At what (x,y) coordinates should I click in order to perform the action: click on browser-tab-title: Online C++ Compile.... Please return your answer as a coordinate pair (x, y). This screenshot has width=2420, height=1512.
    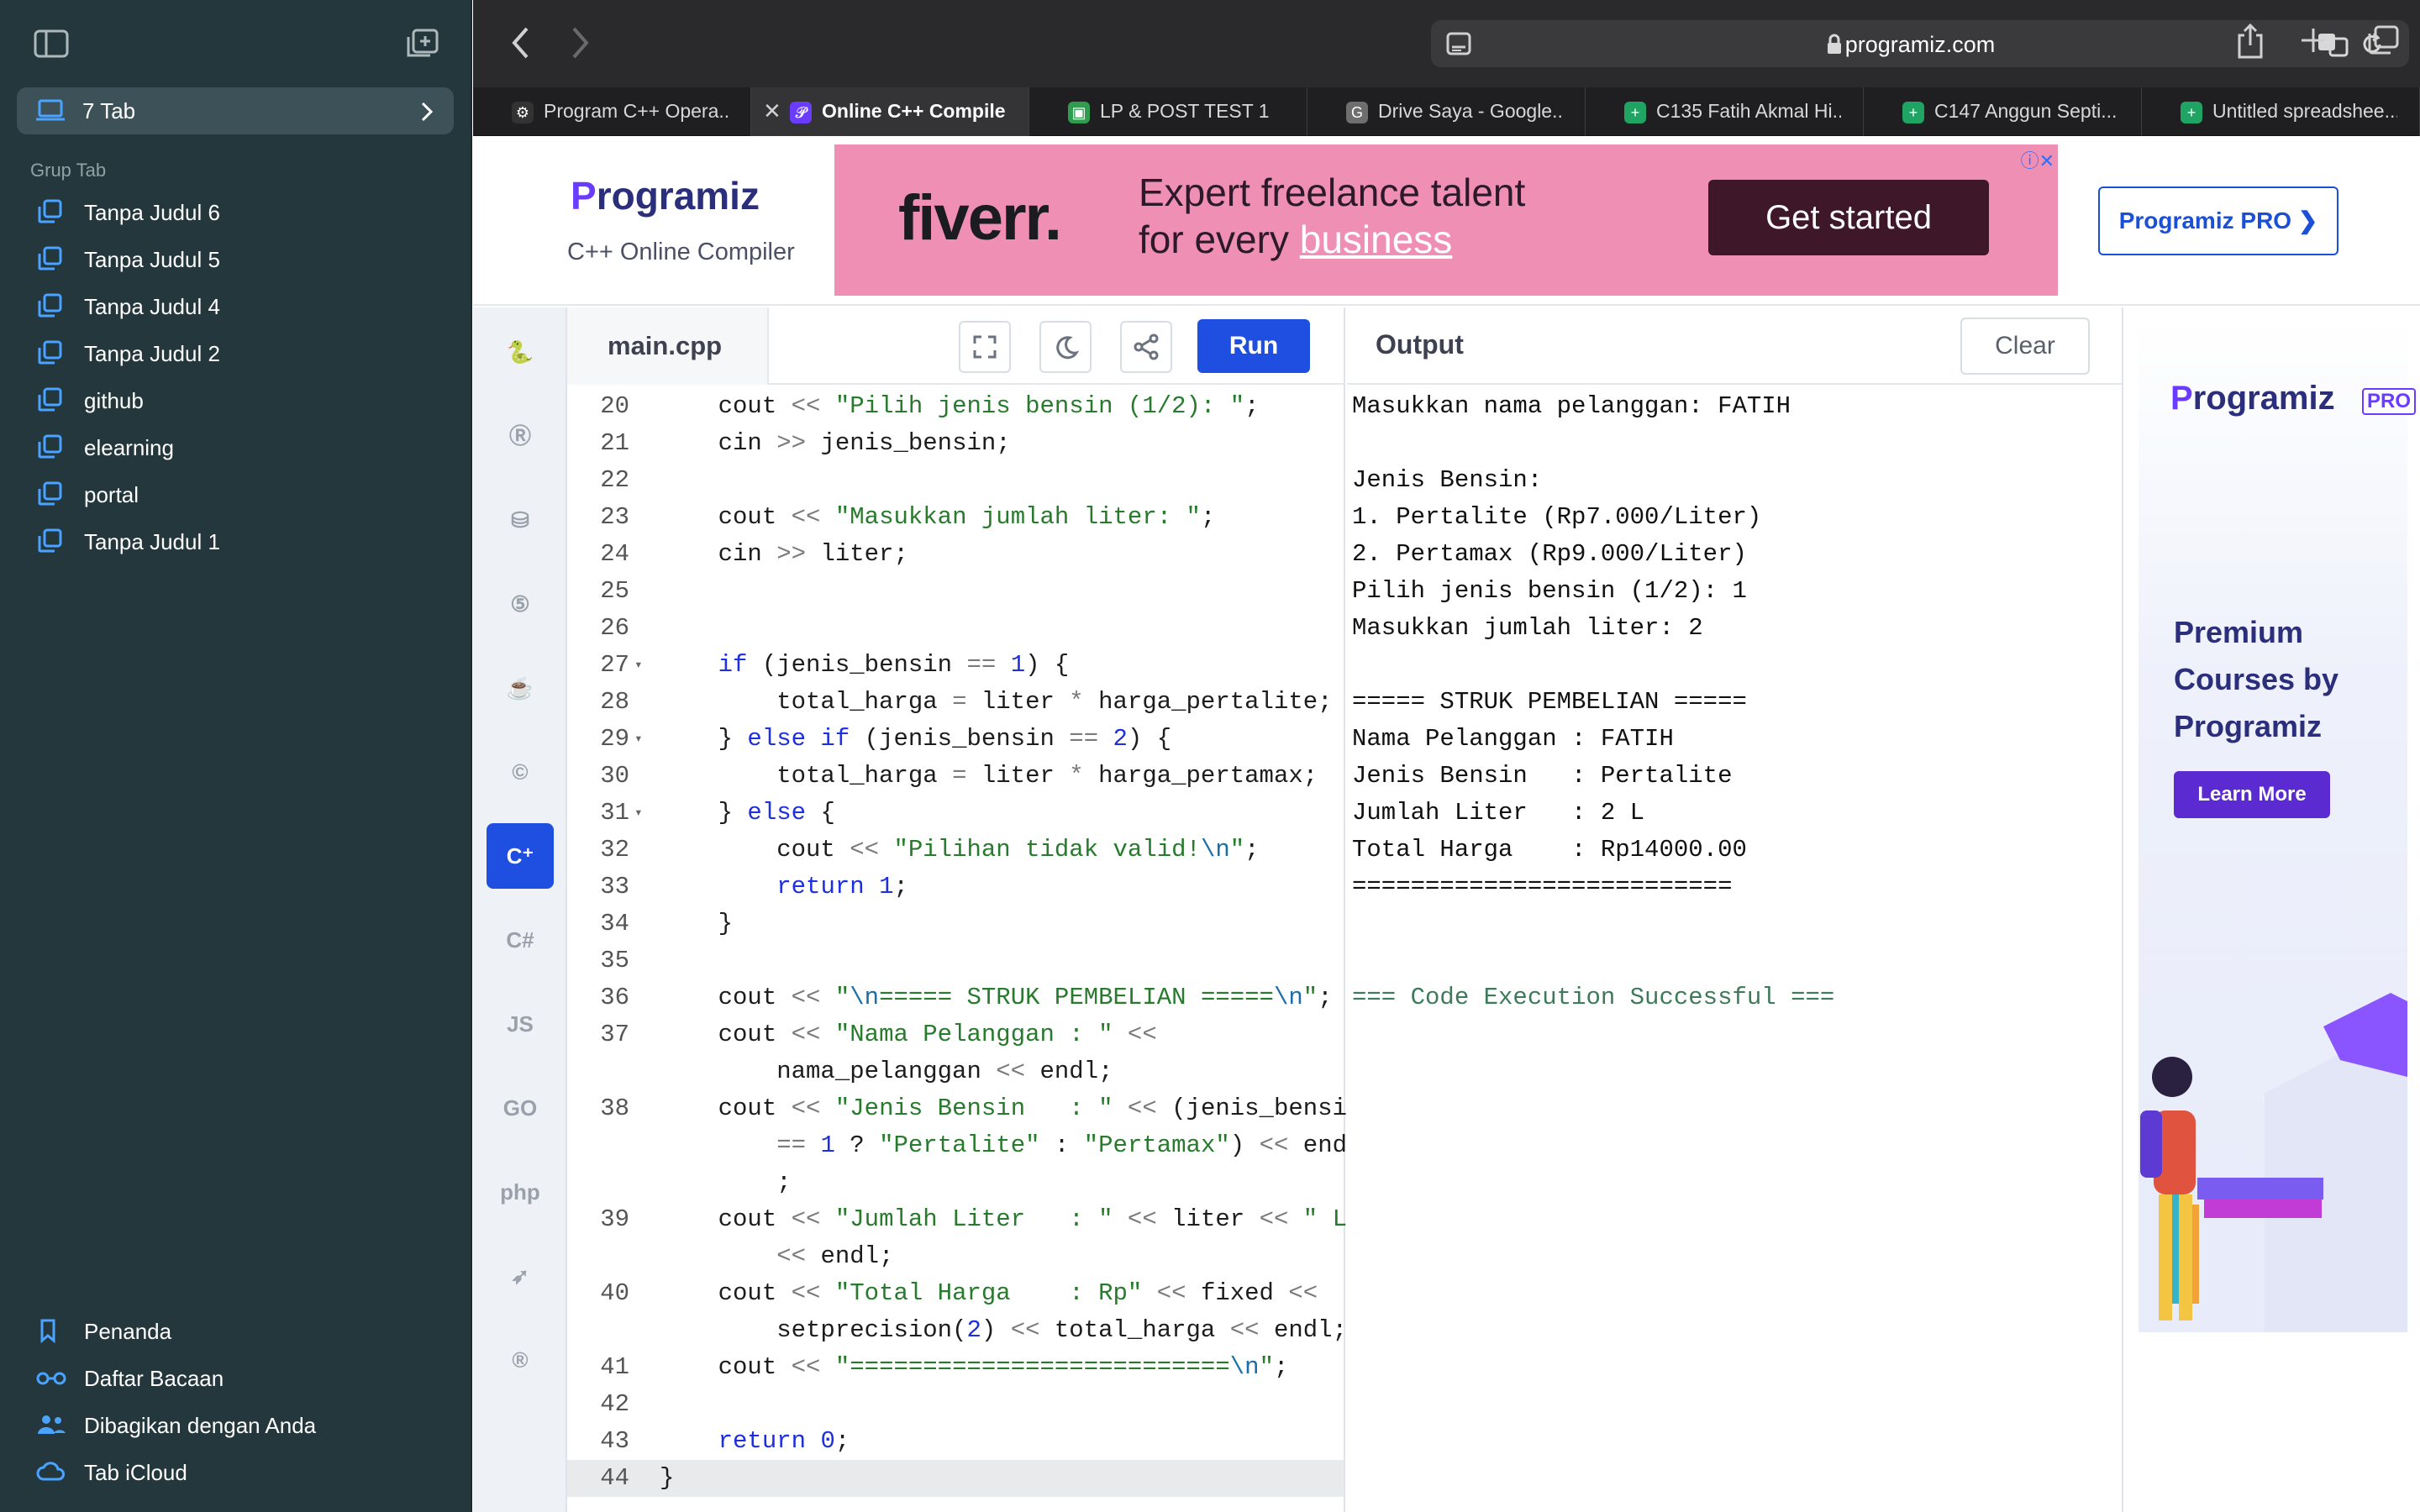
    Looking at the image, I should click on (914, 111).